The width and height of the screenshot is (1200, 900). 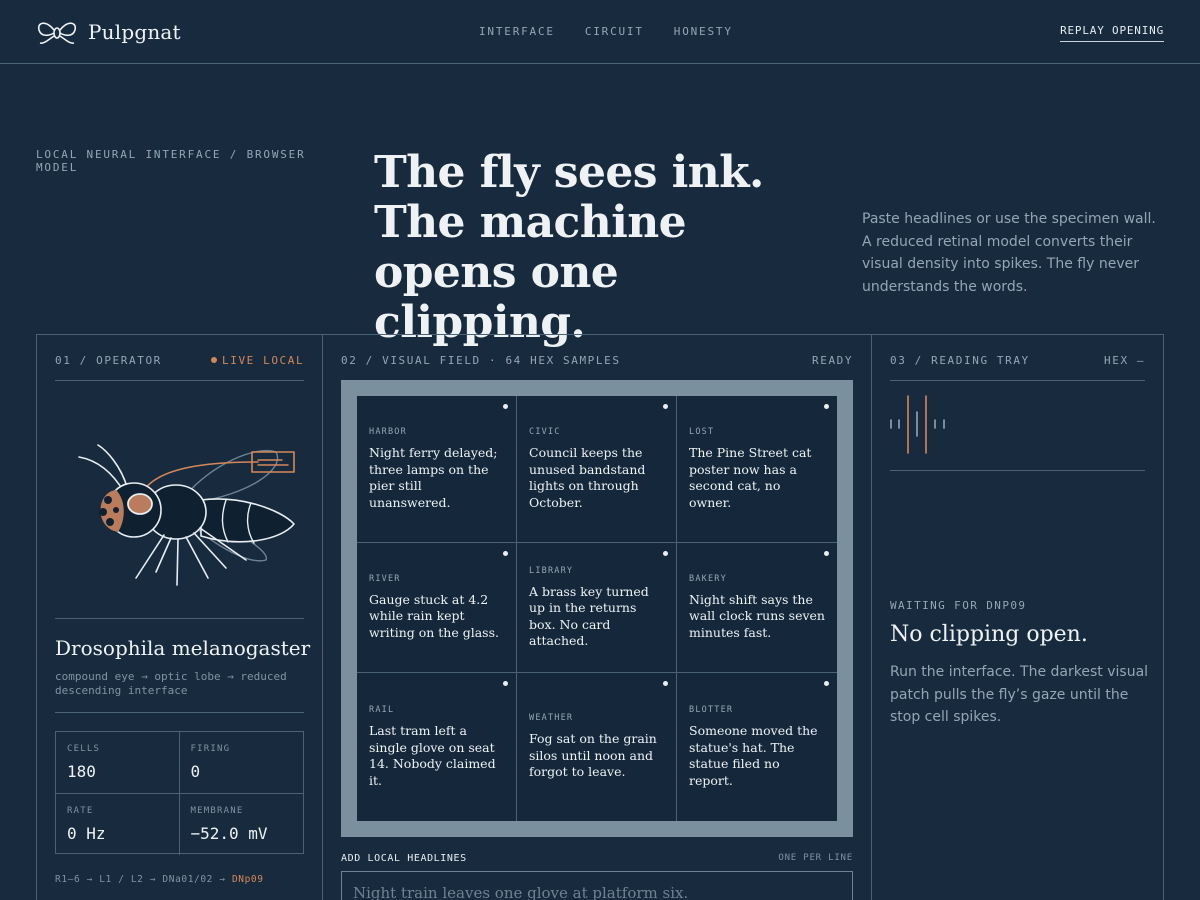 What do you see at coordinates (195, 771) in the screenshot?
I see `stat-value: 0` at bounding box center [195, 771].